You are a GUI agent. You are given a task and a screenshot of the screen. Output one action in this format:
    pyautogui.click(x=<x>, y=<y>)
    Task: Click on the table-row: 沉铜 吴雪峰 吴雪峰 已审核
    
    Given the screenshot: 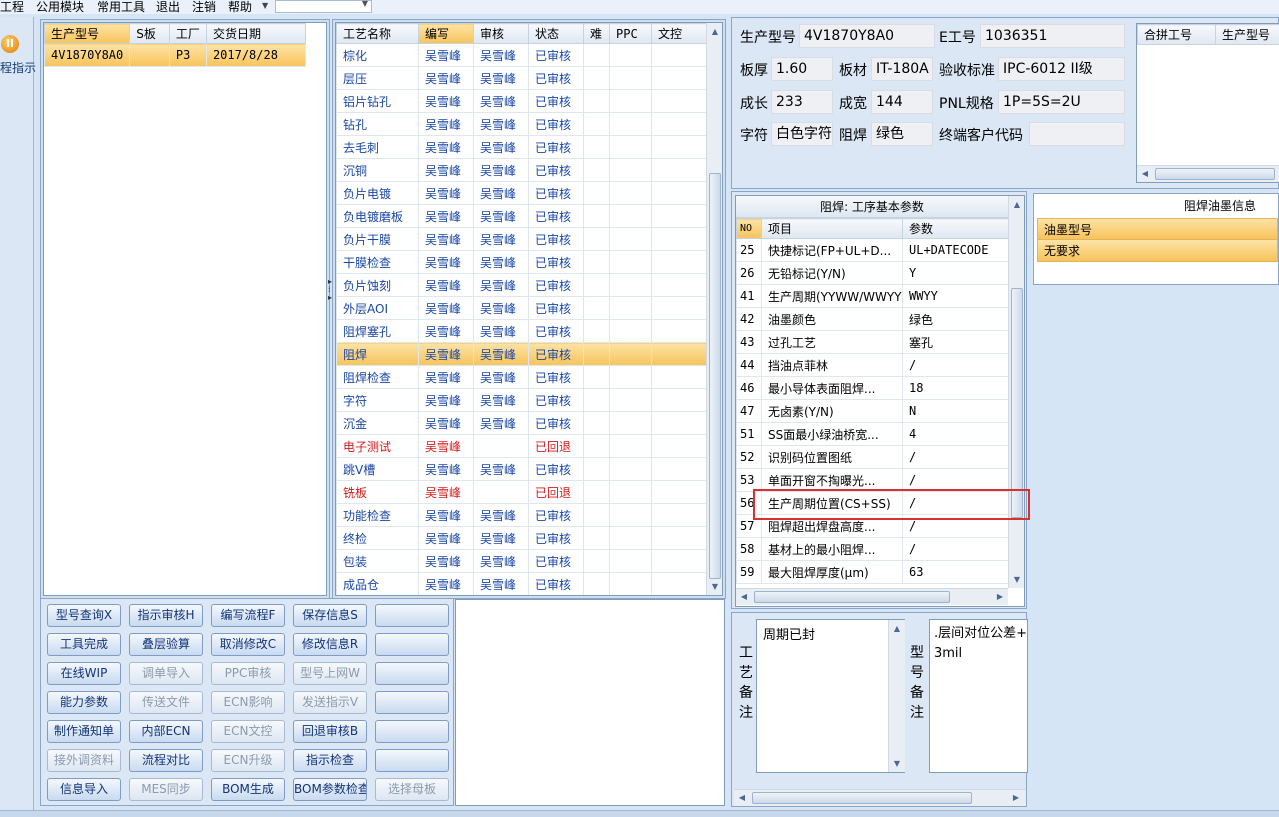 What is the action you would take?
    pyautogui.click(x=521, y=170)
    